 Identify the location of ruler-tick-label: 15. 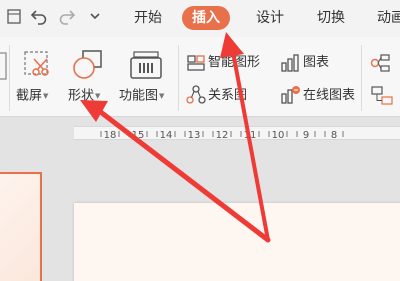
(138, 135).